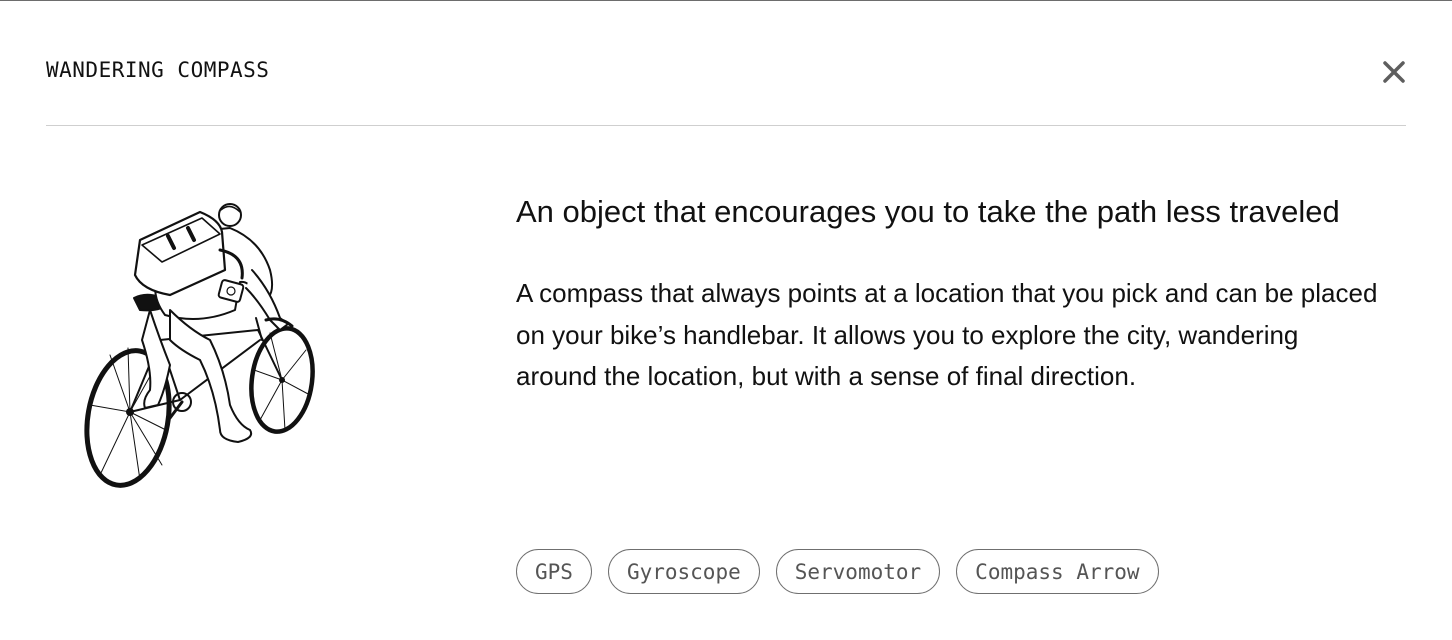 The image size is (1452, 640). I want to click on top-rule, so click(726, 0).